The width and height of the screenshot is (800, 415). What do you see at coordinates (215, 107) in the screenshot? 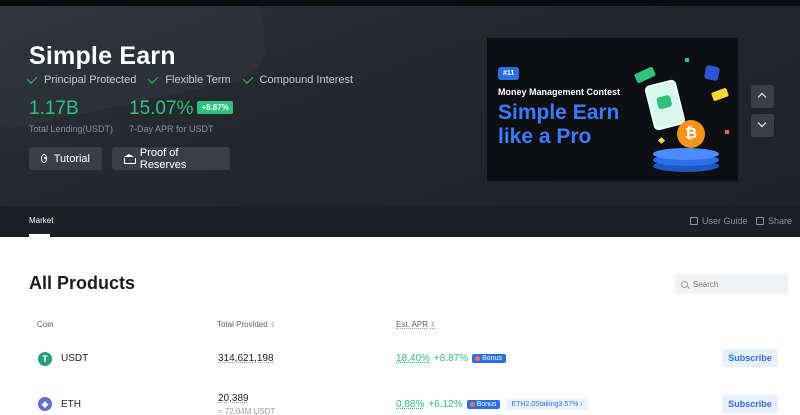
I see `apr-badge: +8.87%` at bounding box center [215, 107].